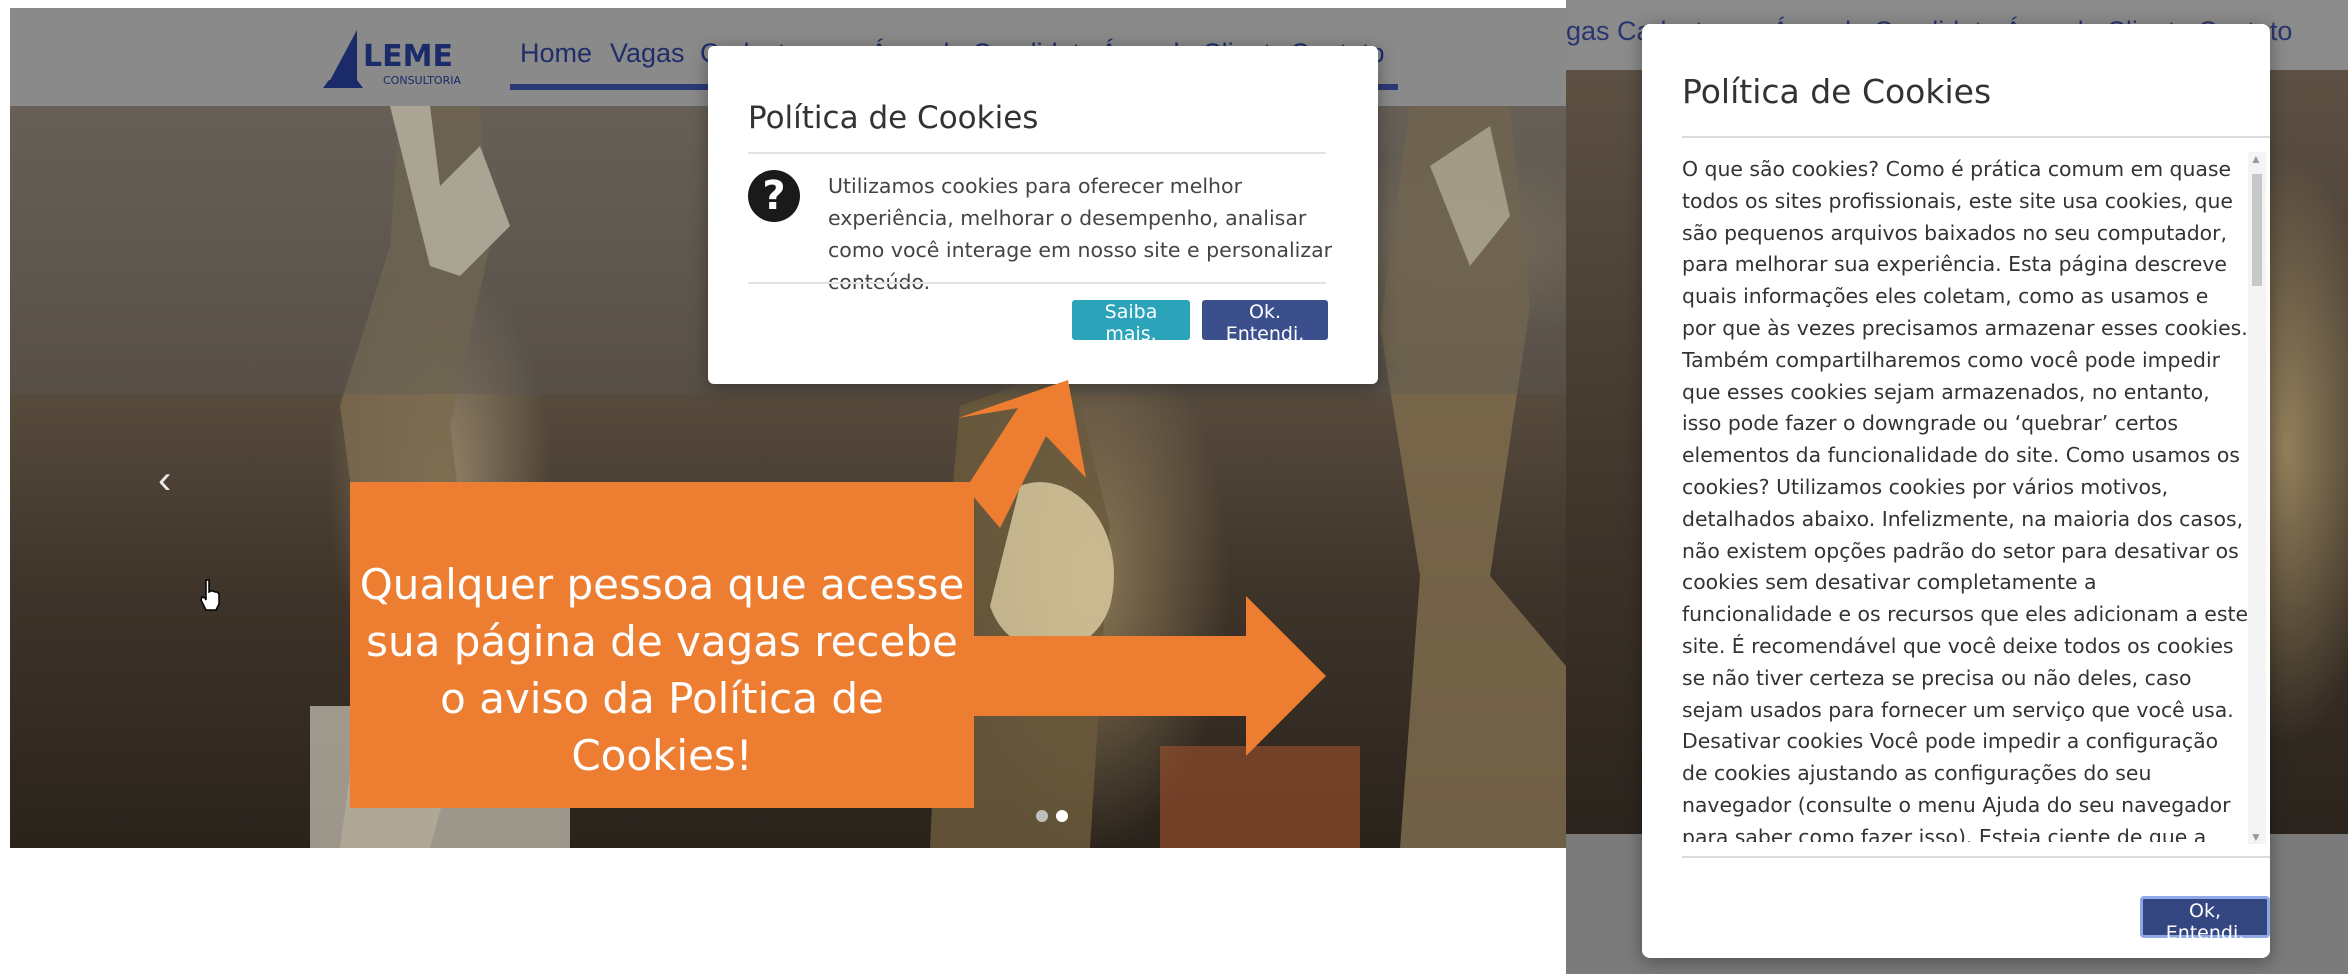 The width and height of the screenshot is (2348, 974). What do you see at coordinates (1837, 91) in the screenshot?
I see `modal-title: Política de Cookies` at bounding box center [1837, 91].